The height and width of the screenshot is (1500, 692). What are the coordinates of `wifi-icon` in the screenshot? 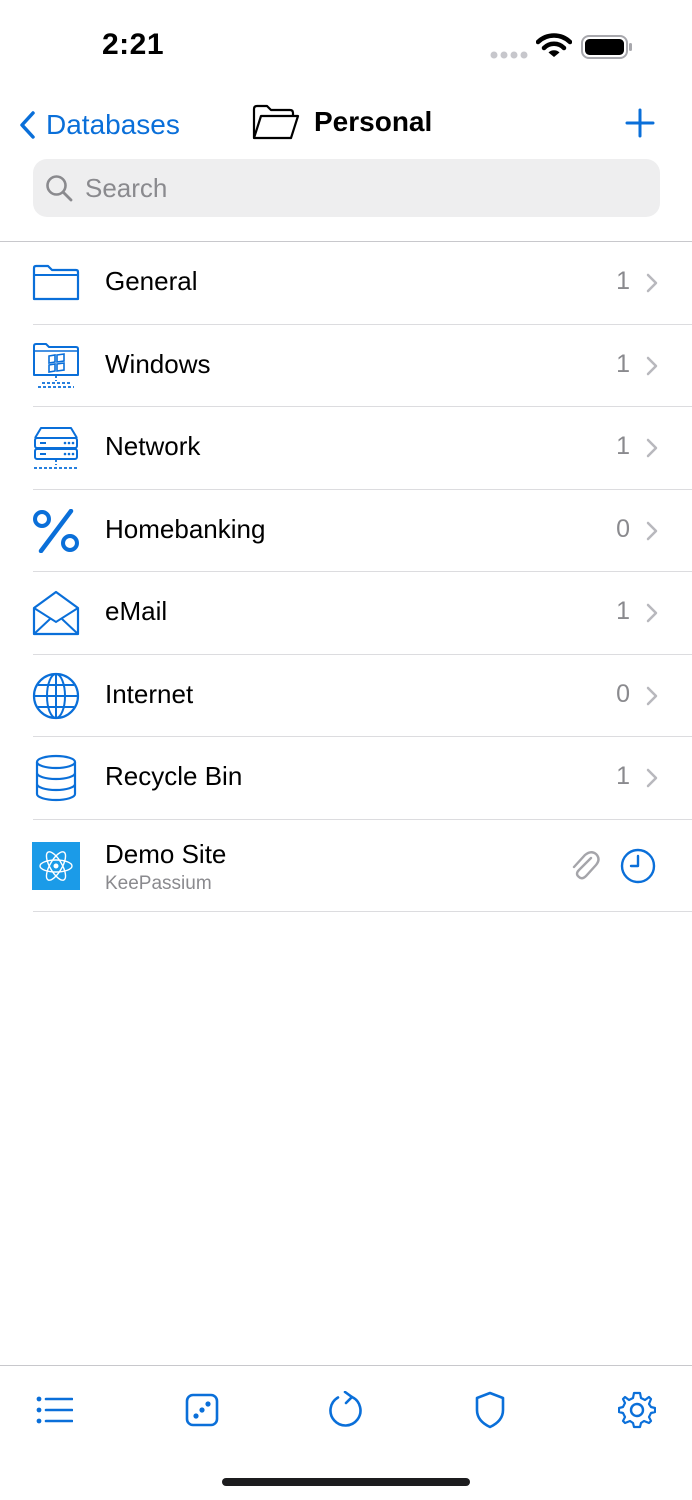 It's located at (554, 45).